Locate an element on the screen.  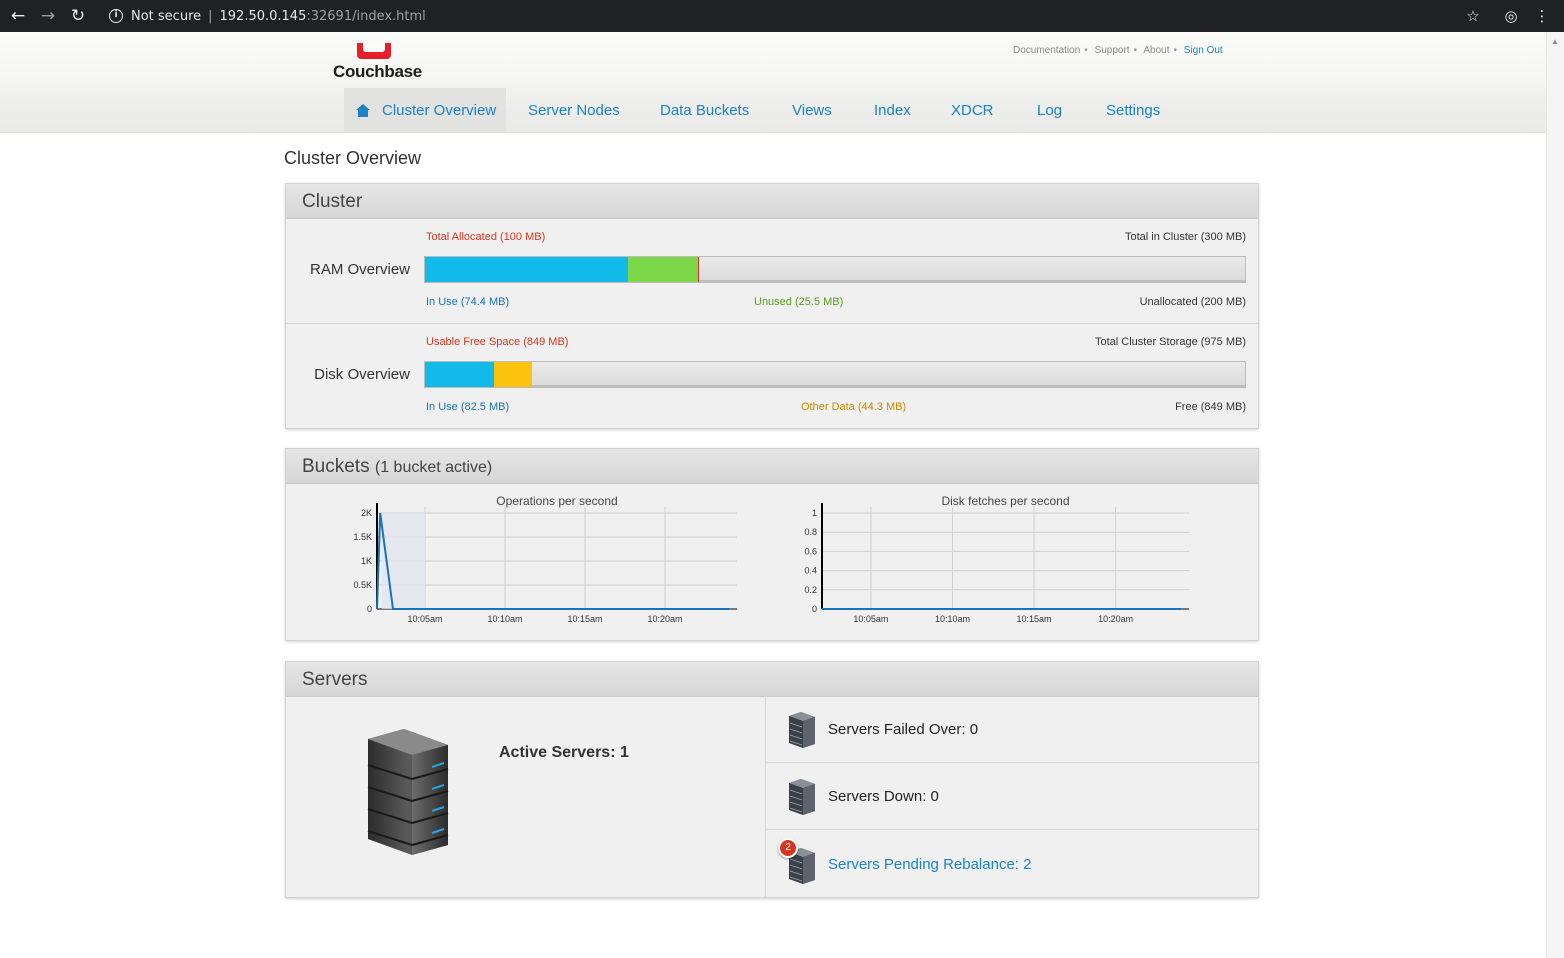
info-icon: i is located at coordinates (116, 16).